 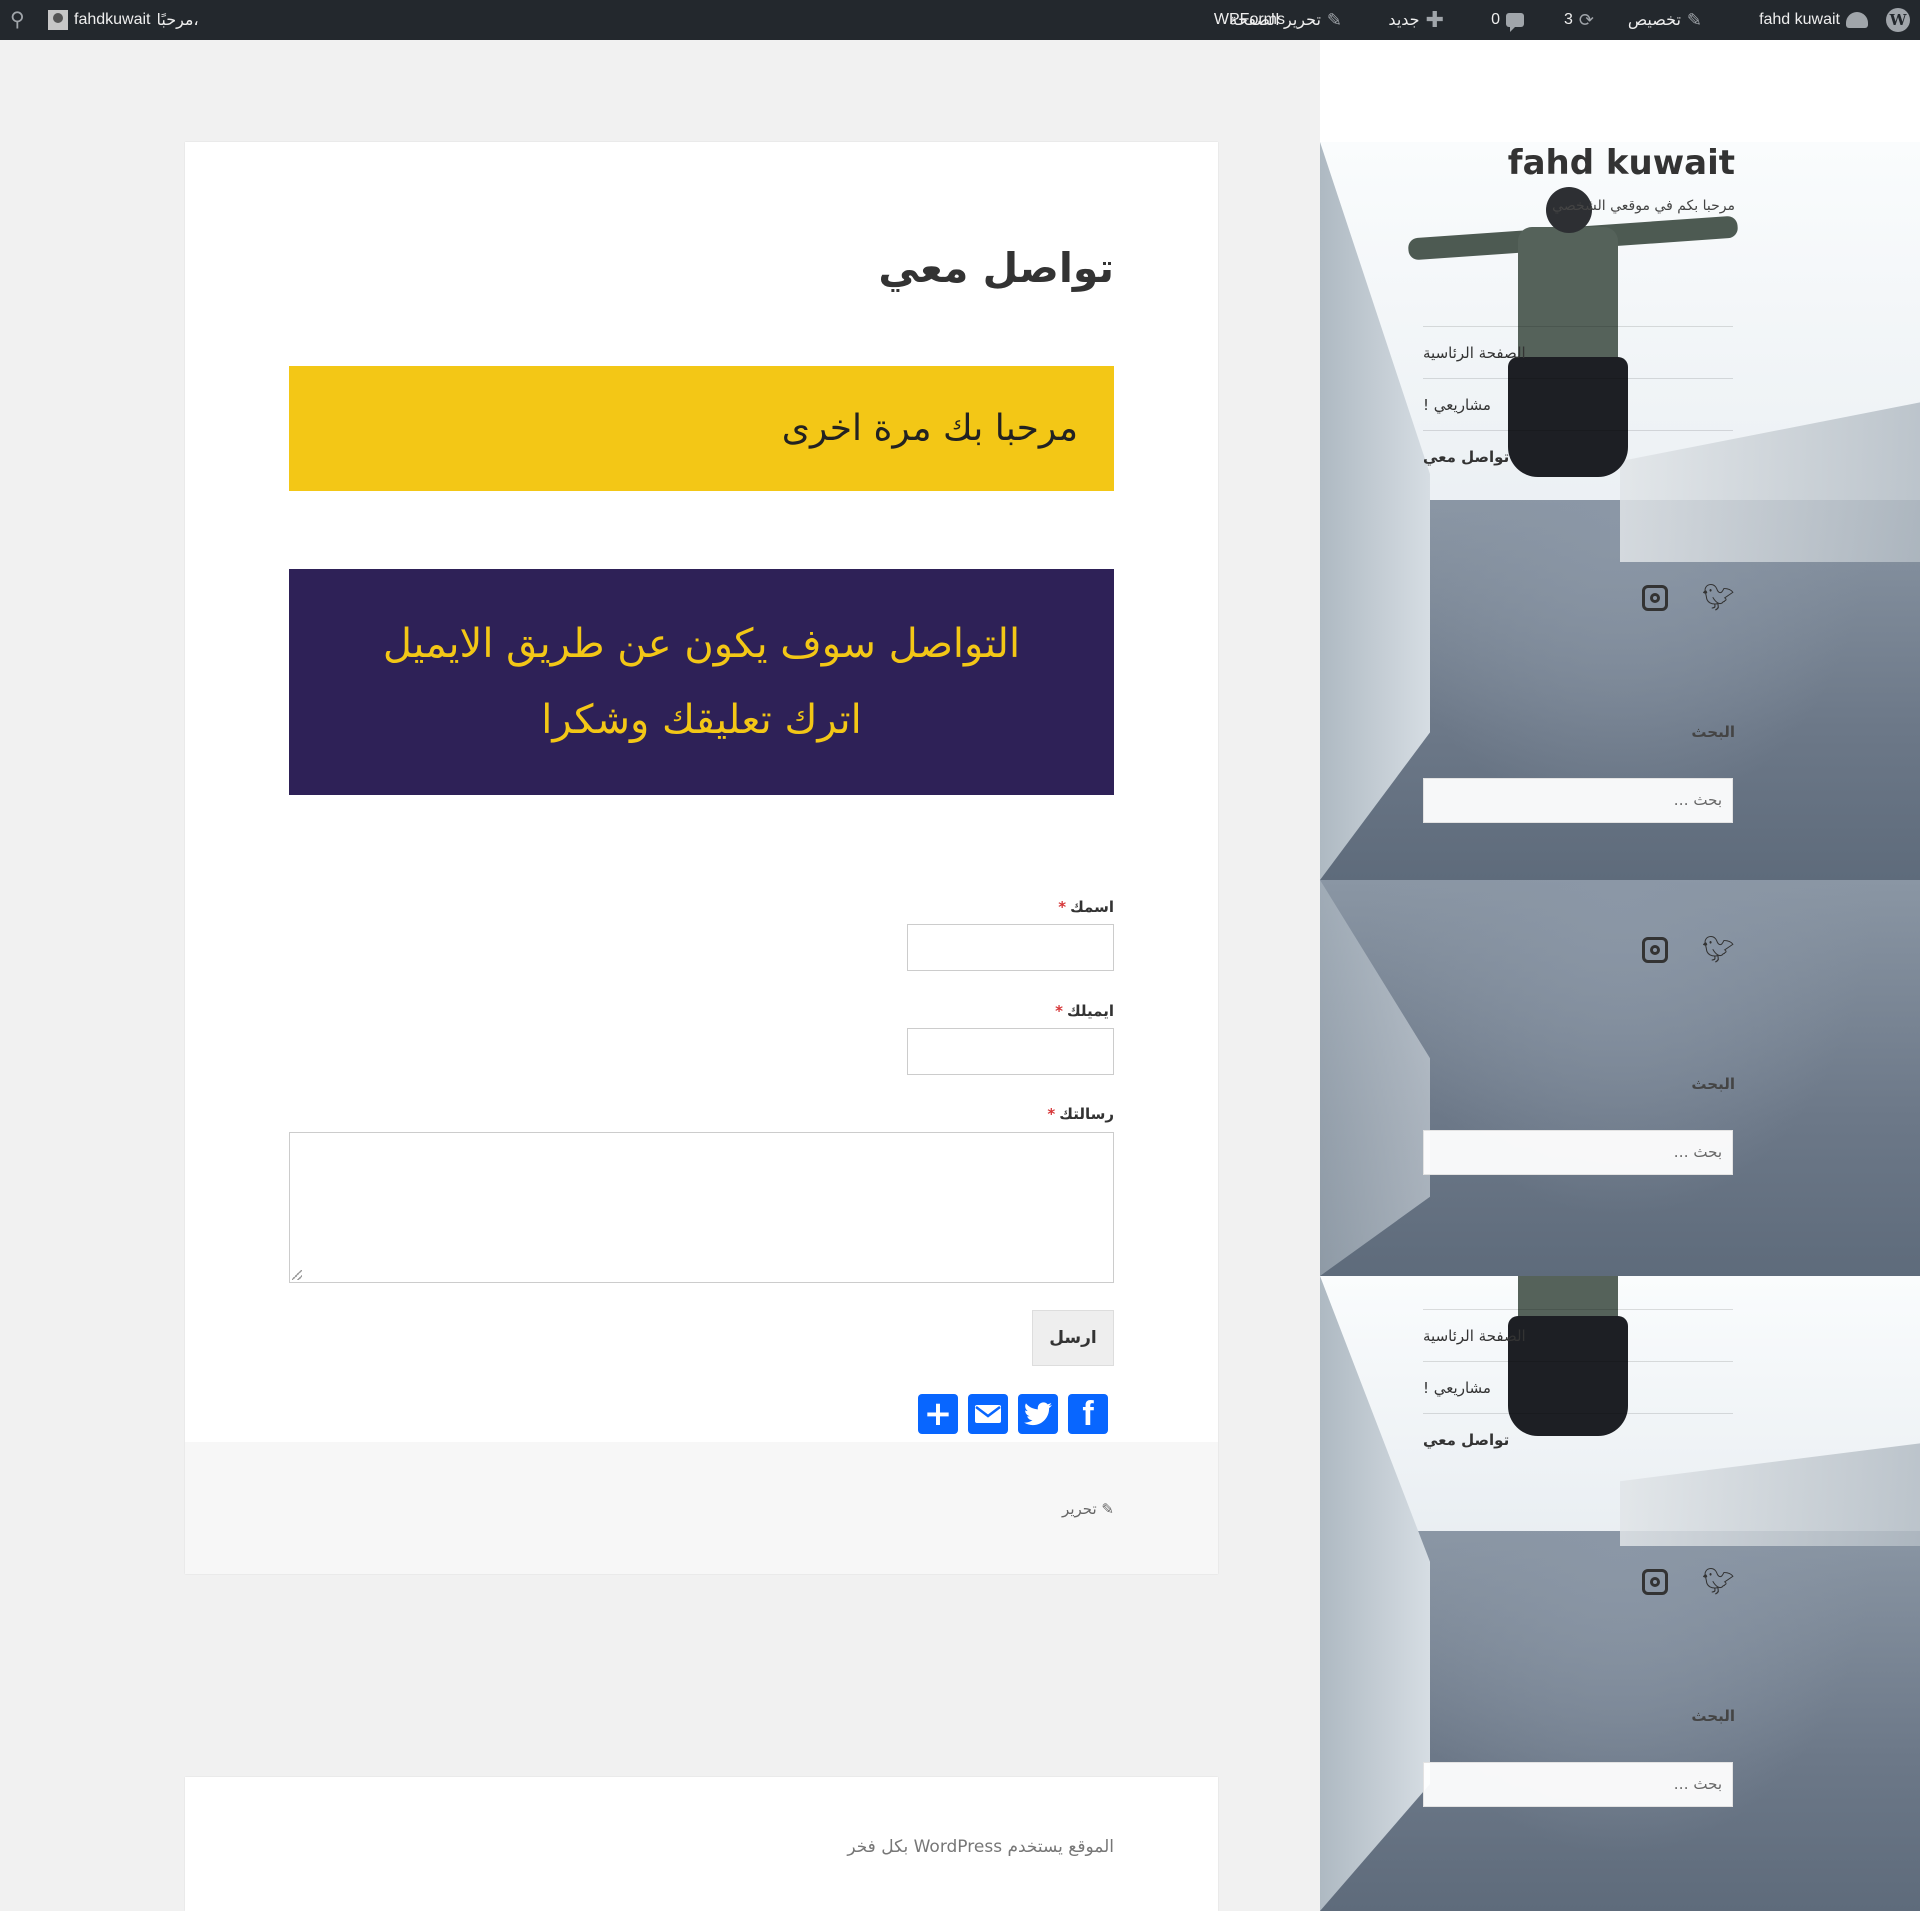 What do you see at coordinates (297, 1275) in the screenshot?
I see `resize-handle` at bounding box center [297, 1275].